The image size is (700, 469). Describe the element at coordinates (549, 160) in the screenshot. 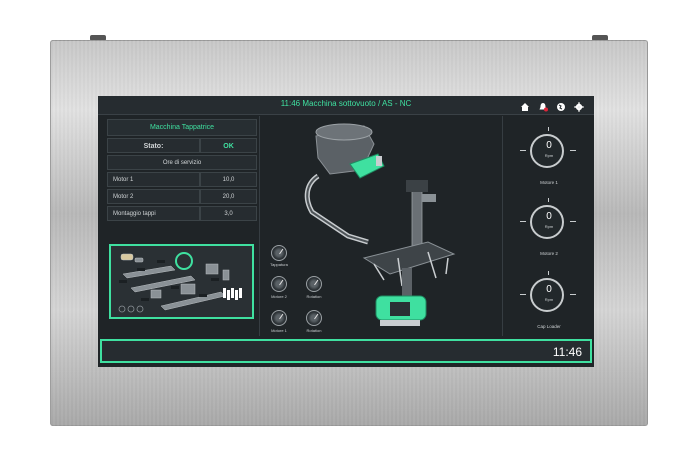

I see `rpm-gauge-motore-1: 0 Rpm Motore 1` at that location.